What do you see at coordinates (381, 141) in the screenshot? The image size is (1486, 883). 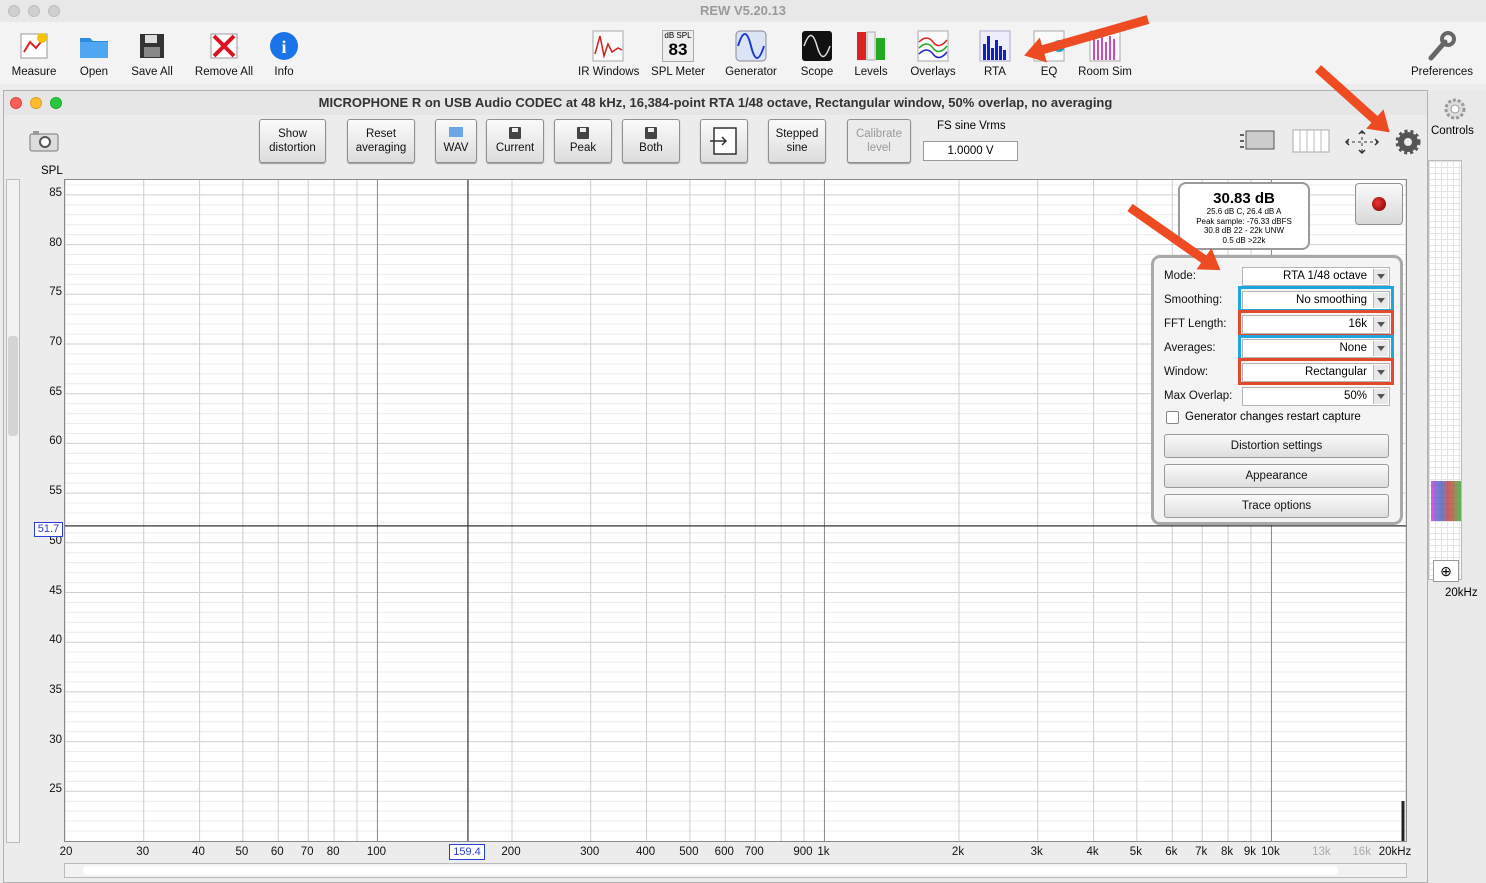 I see `reset-averaging-button: Reset averaging` at bounding box center [381, 141].